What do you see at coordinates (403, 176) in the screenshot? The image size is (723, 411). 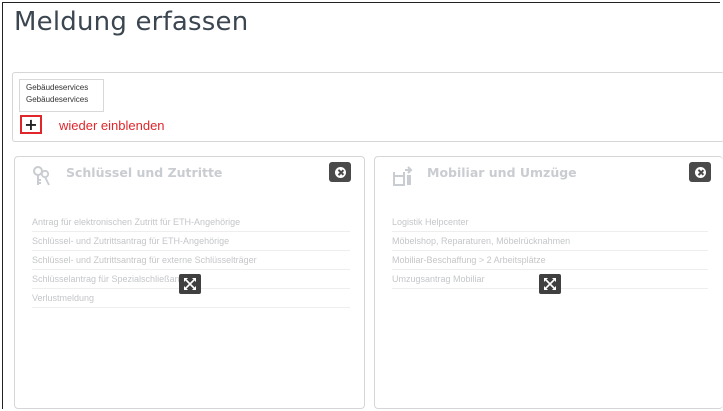 I see `furniture-move-icon` at bounding box center [403, 176].